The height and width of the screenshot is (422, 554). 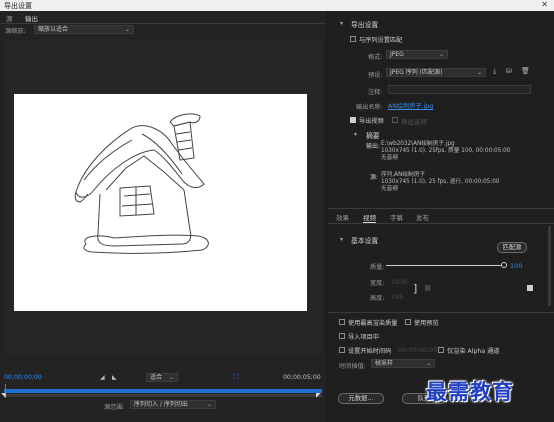 I want to click on match-sequence-checkbox, so click(x=353, y=39).